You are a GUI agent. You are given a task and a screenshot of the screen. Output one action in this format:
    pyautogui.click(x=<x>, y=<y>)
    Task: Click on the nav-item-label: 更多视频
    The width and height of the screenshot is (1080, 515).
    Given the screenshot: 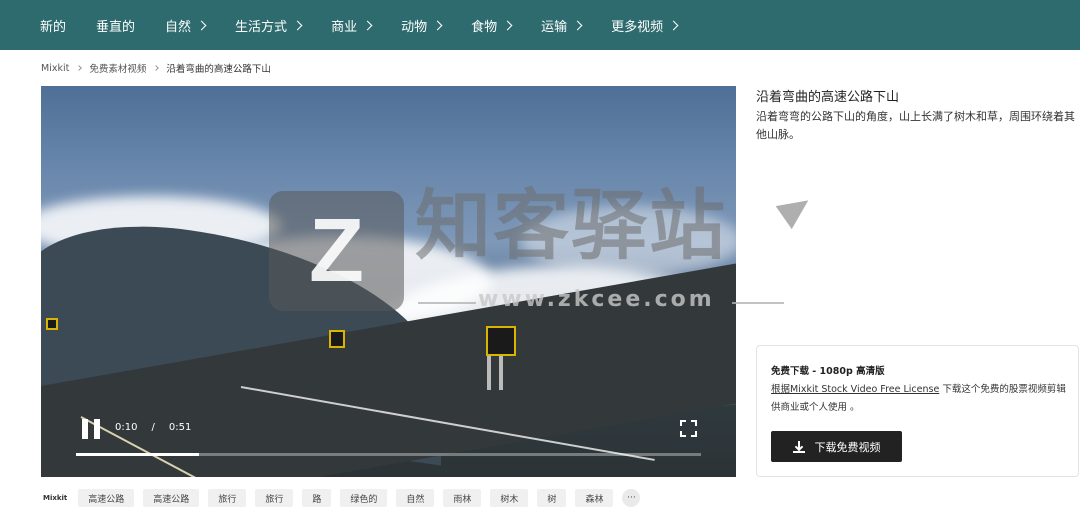 What is the action you would take?
    pyautogui.click(x=637, y=27)
    